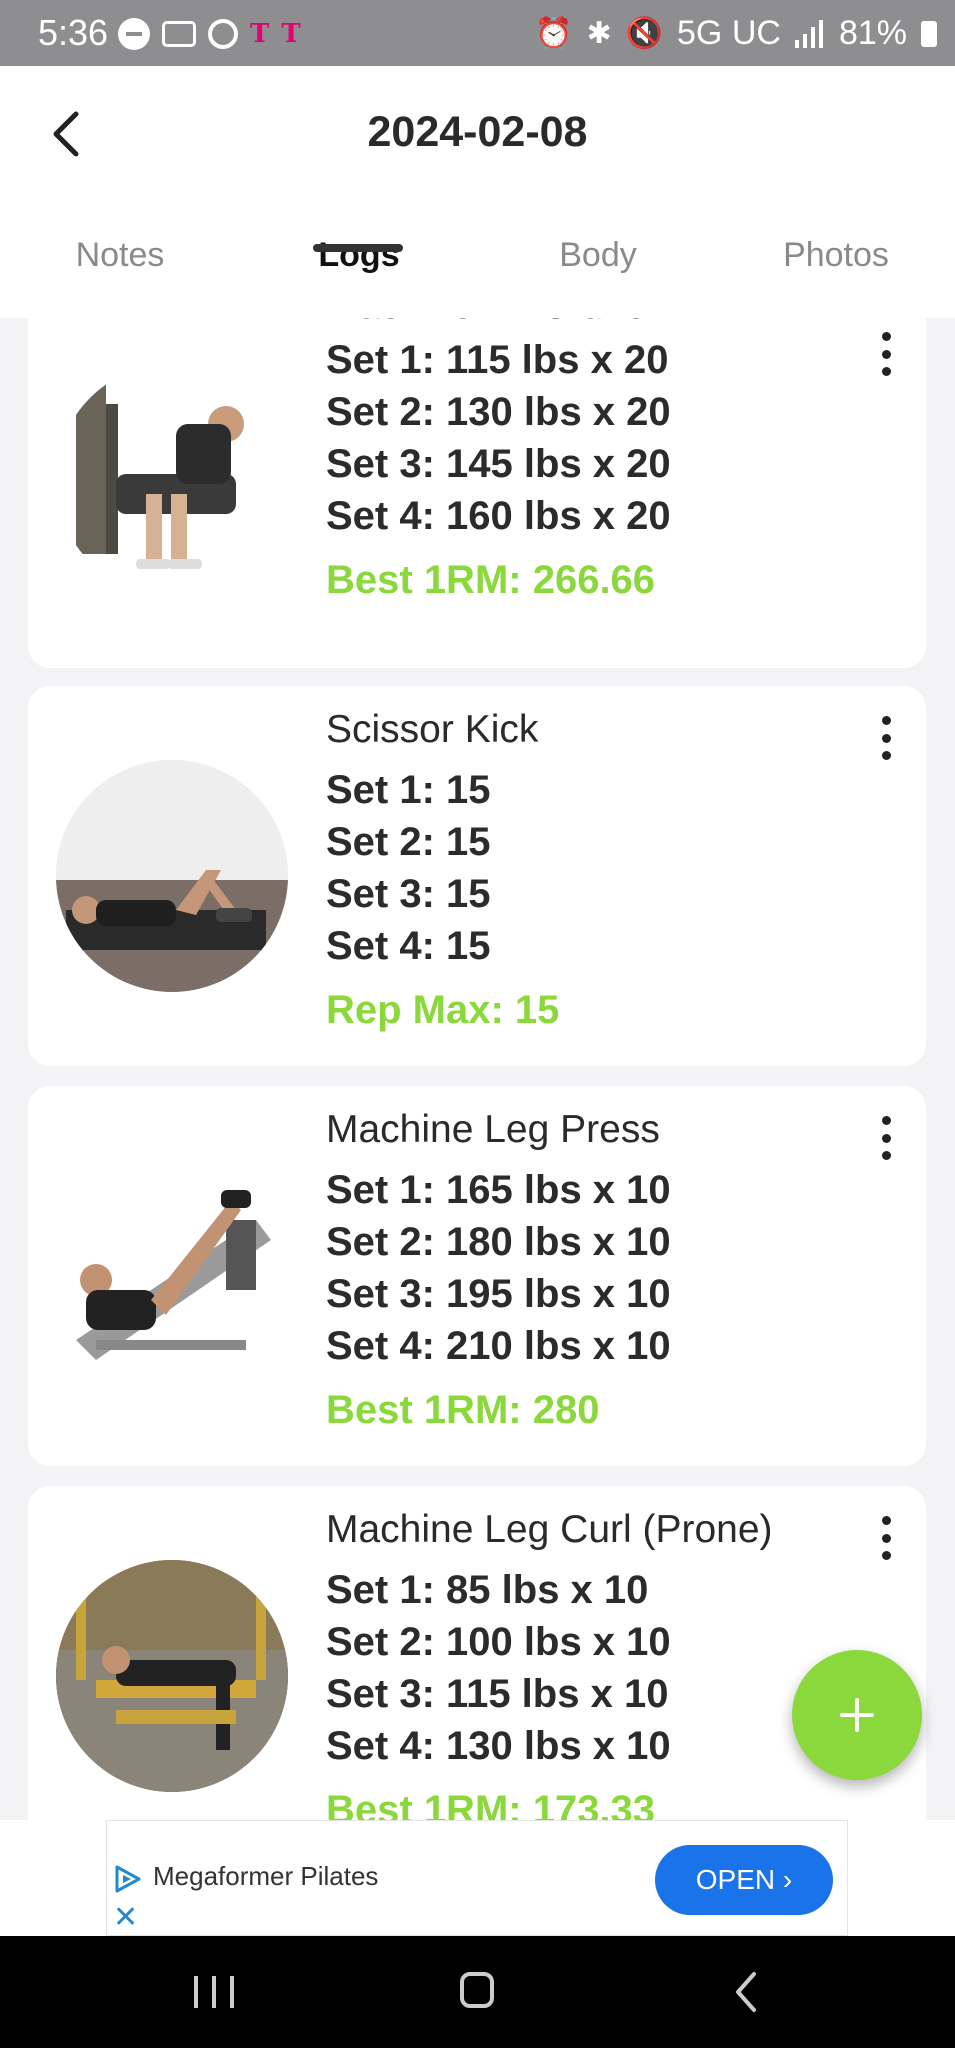 This screenshot has width=955, height=2048. What do you see at coordinates (497, 360) in the screenshot?
I see `set-line: Set 1: 115 lbs x 20` at bounding box center [497, 360].